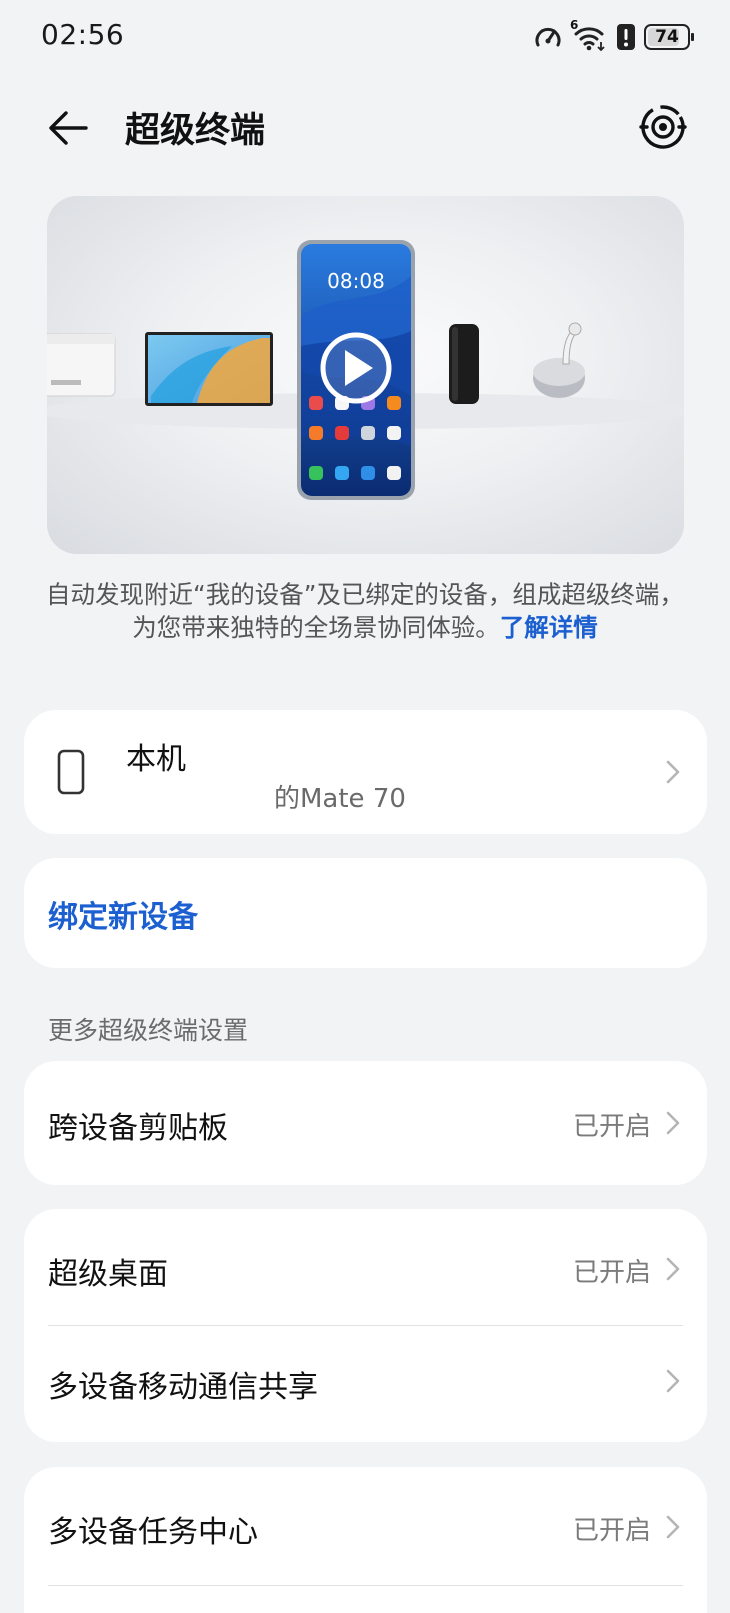  What do you see at coordinates (209, 369) in the screenshot?
I see `tv-illustration` at bounding box center [209, 369].